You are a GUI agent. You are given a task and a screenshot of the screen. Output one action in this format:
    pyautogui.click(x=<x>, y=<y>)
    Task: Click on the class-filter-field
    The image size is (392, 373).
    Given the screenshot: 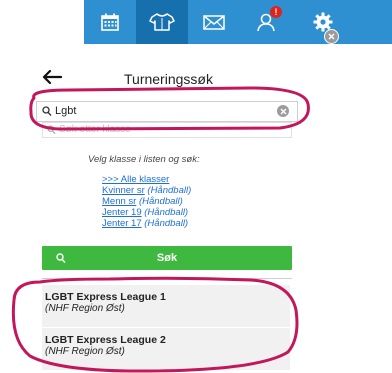 What is the action you would take?
    pyautogui.click(x=167, y=130)
    